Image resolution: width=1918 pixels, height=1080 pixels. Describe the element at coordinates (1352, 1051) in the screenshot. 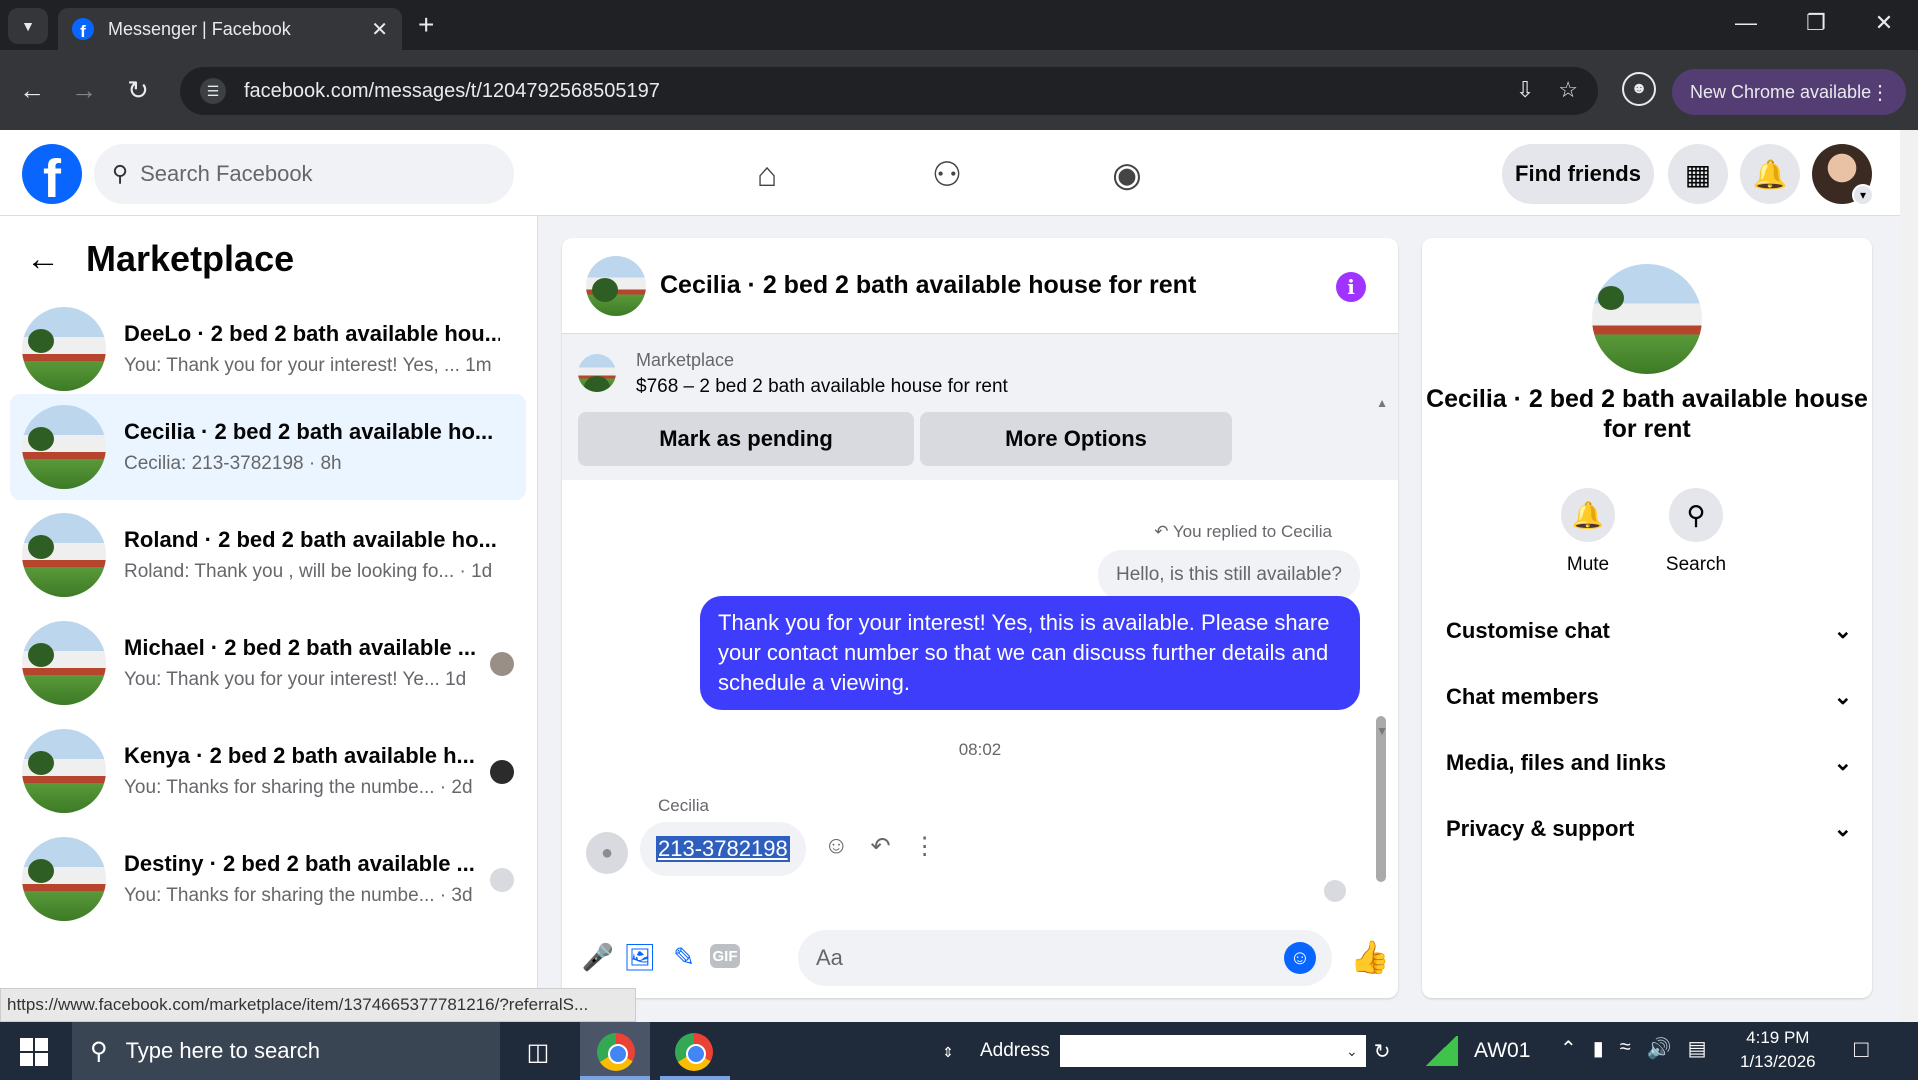

I see `dropdown-chevron-icon: ⌄` at that location.